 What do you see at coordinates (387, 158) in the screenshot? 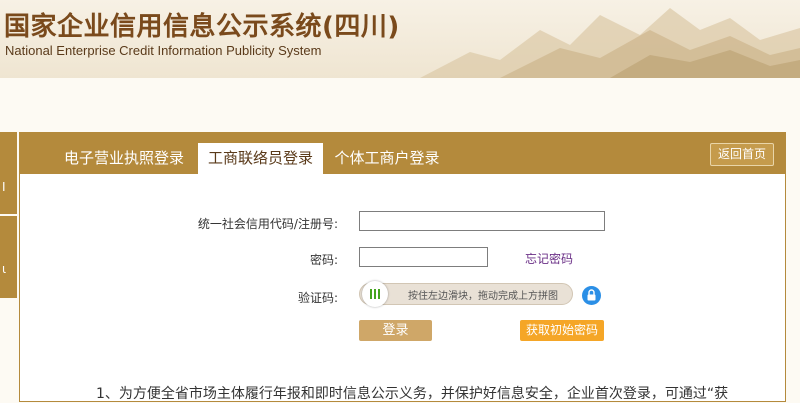
I see `tab-individual-business-login: 个体工商户登录` at bounding box center [387, 158].